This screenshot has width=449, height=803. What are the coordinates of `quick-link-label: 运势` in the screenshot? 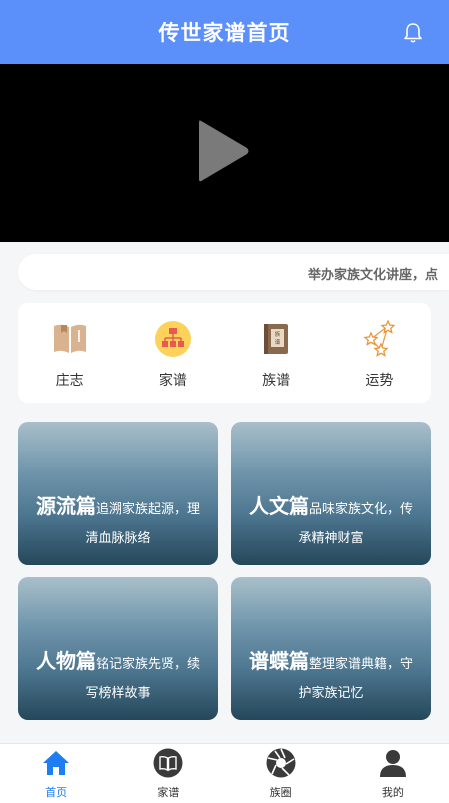 It's located at (379, 381).